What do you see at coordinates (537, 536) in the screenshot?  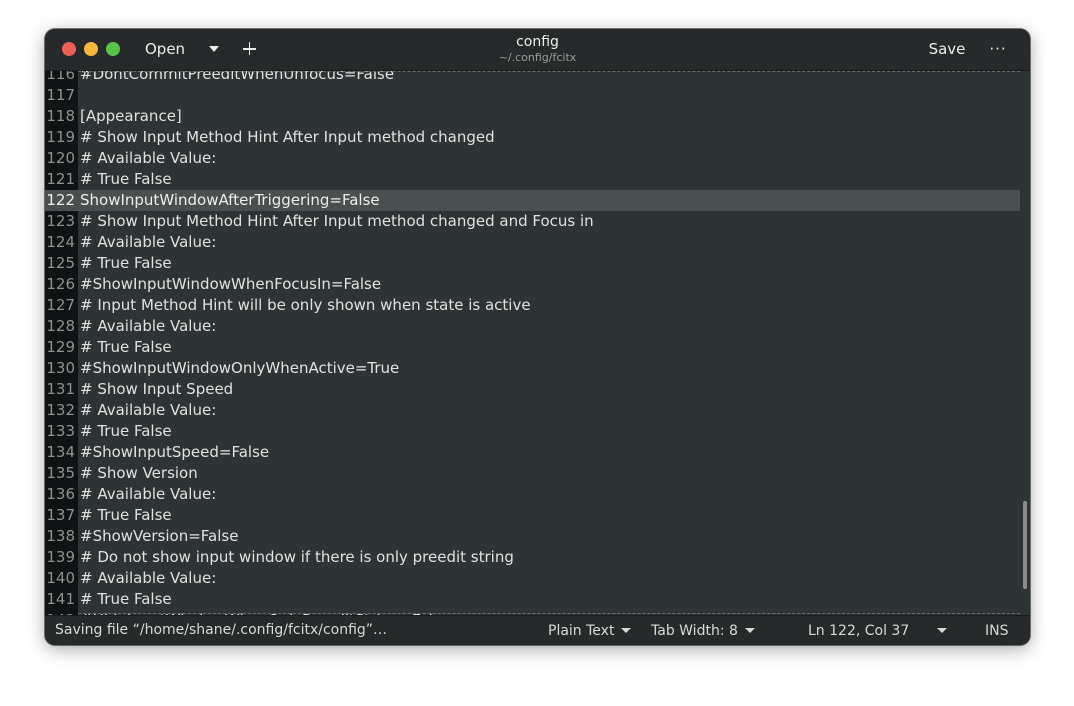 I see `editor-line: 138 #ShowVersion=False` at bounding box center [537, 536].